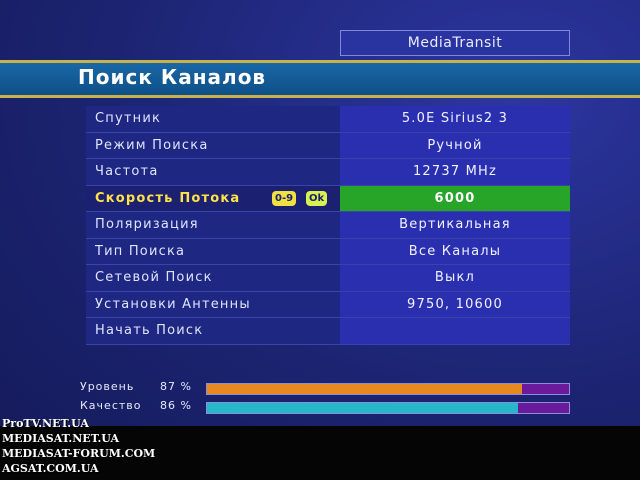 The width and height of the screenshot is (640, 480). I want to click on provider-tab: MediaTransit, so click(455, 43).